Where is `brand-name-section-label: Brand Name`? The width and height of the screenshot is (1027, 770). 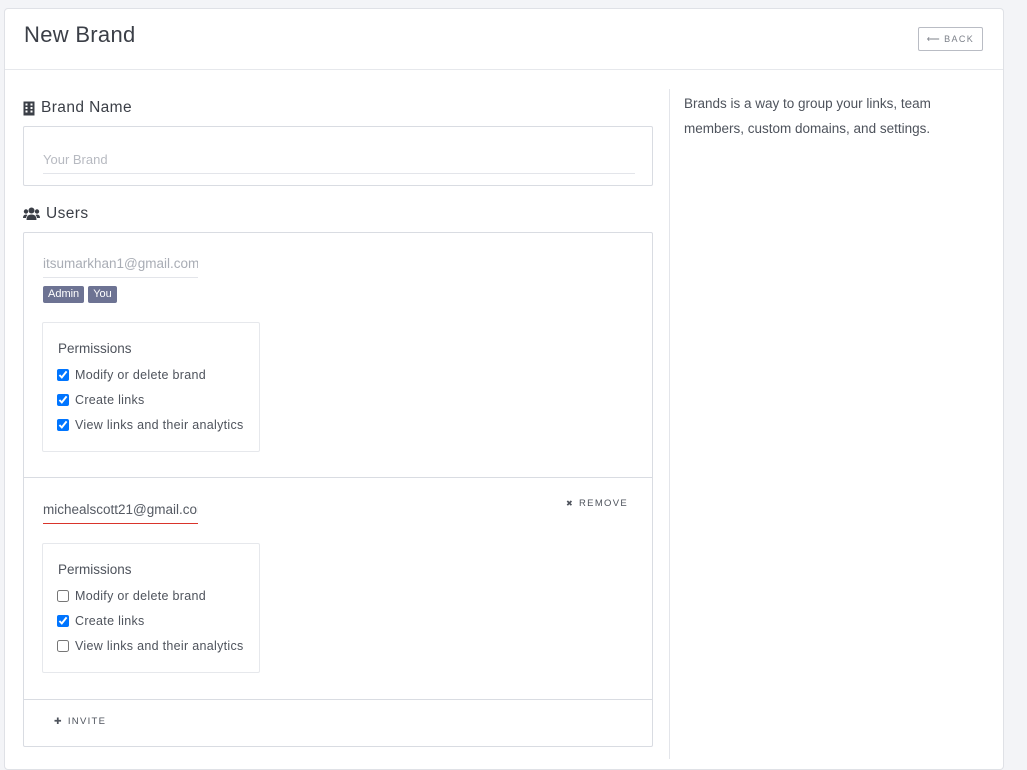
brand-name-section-label: Brand Name is located at coordinates (77, 108).